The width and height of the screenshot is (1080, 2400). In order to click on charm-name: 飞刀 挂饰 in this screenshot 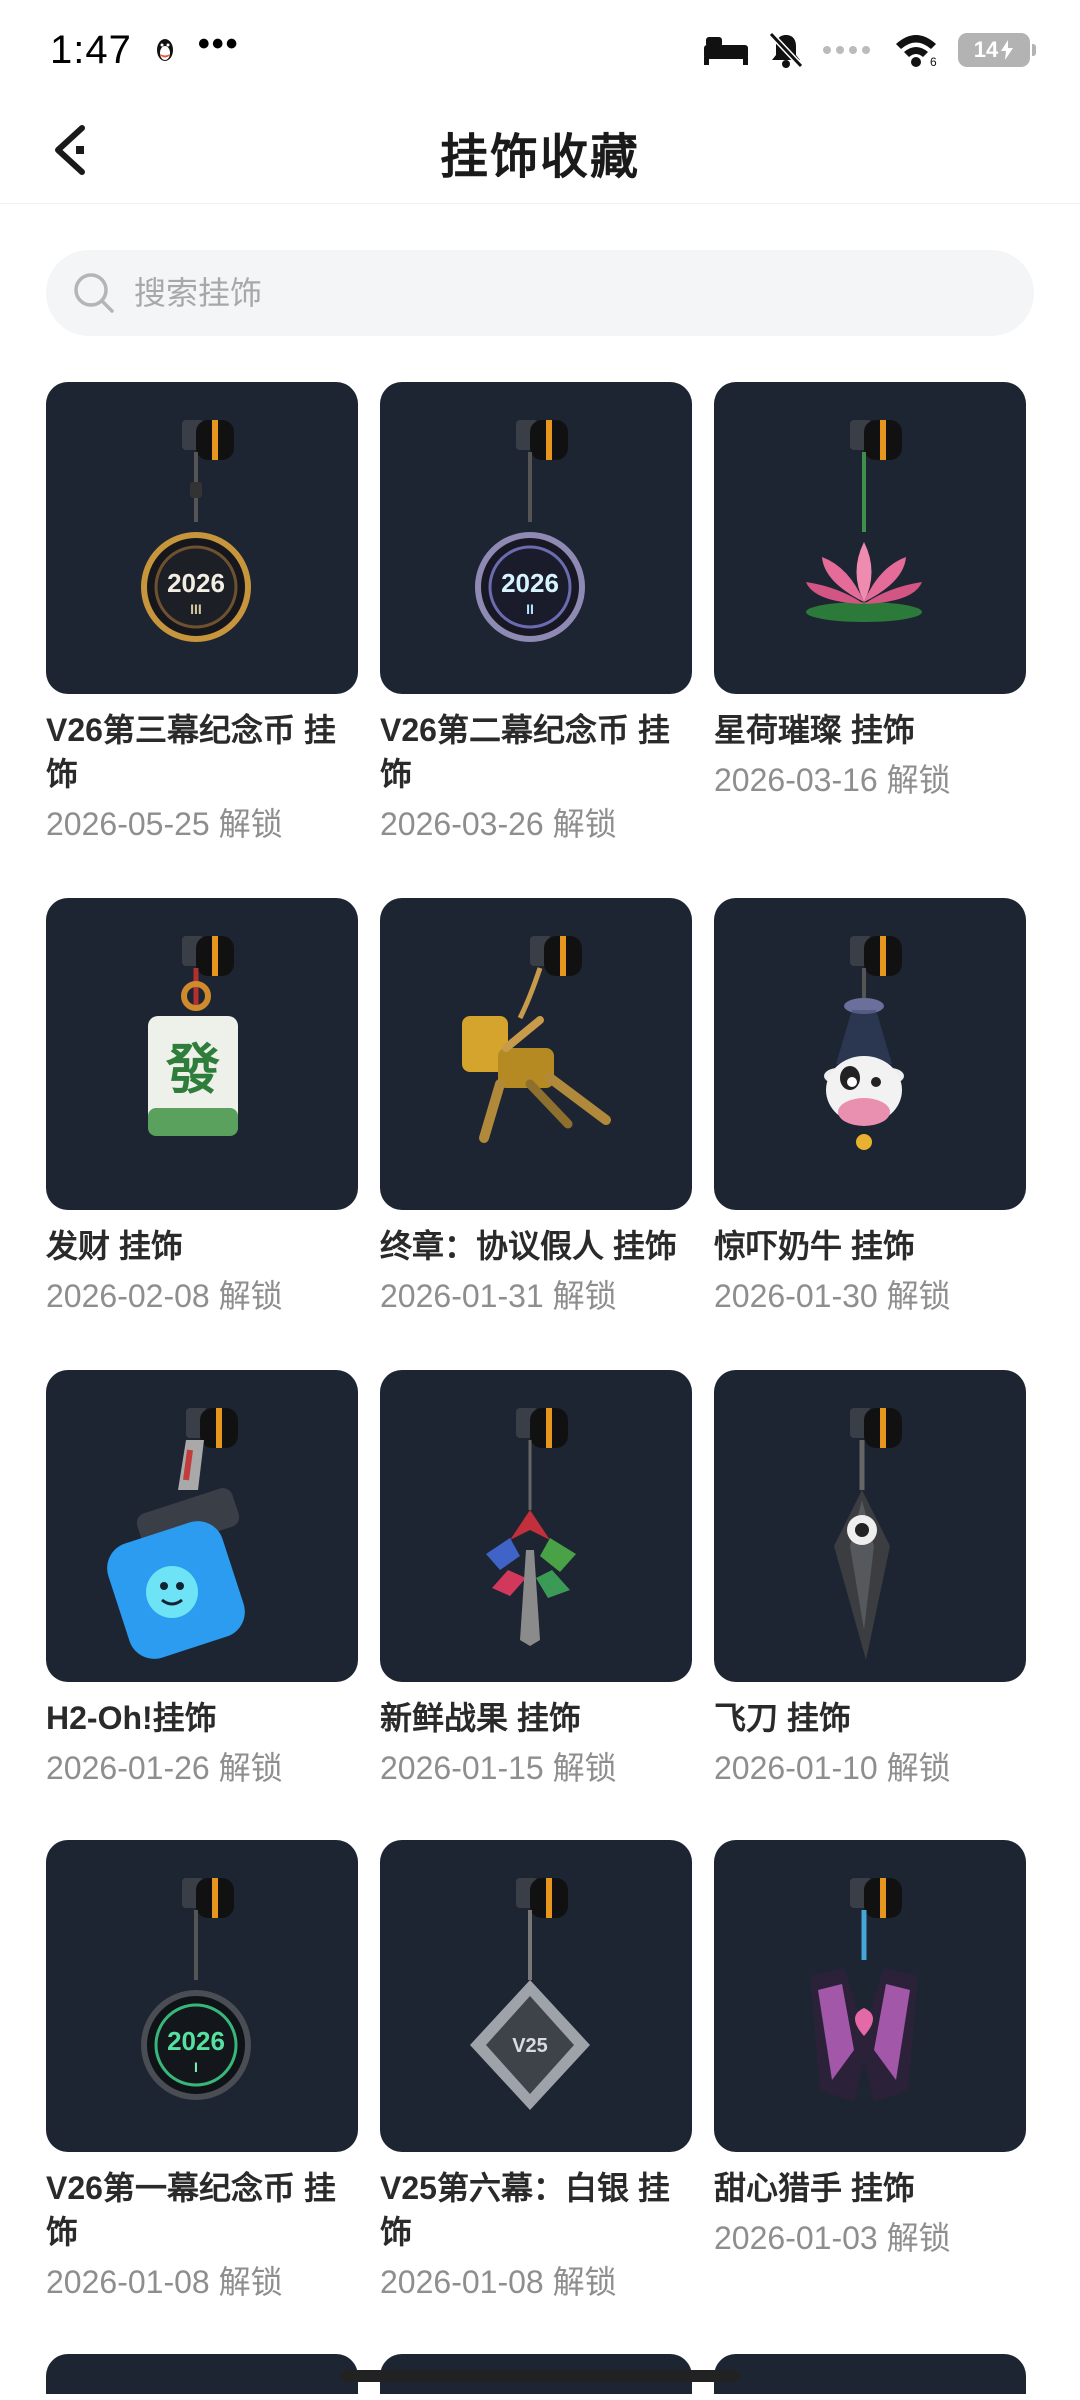, I will do `click(782, 1718)`.